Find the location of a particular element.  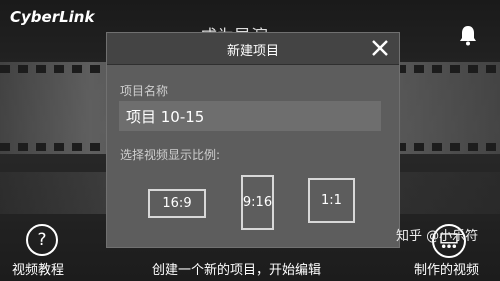

cyberlink-logo: CyberLink is located at coordinates (52, 17).